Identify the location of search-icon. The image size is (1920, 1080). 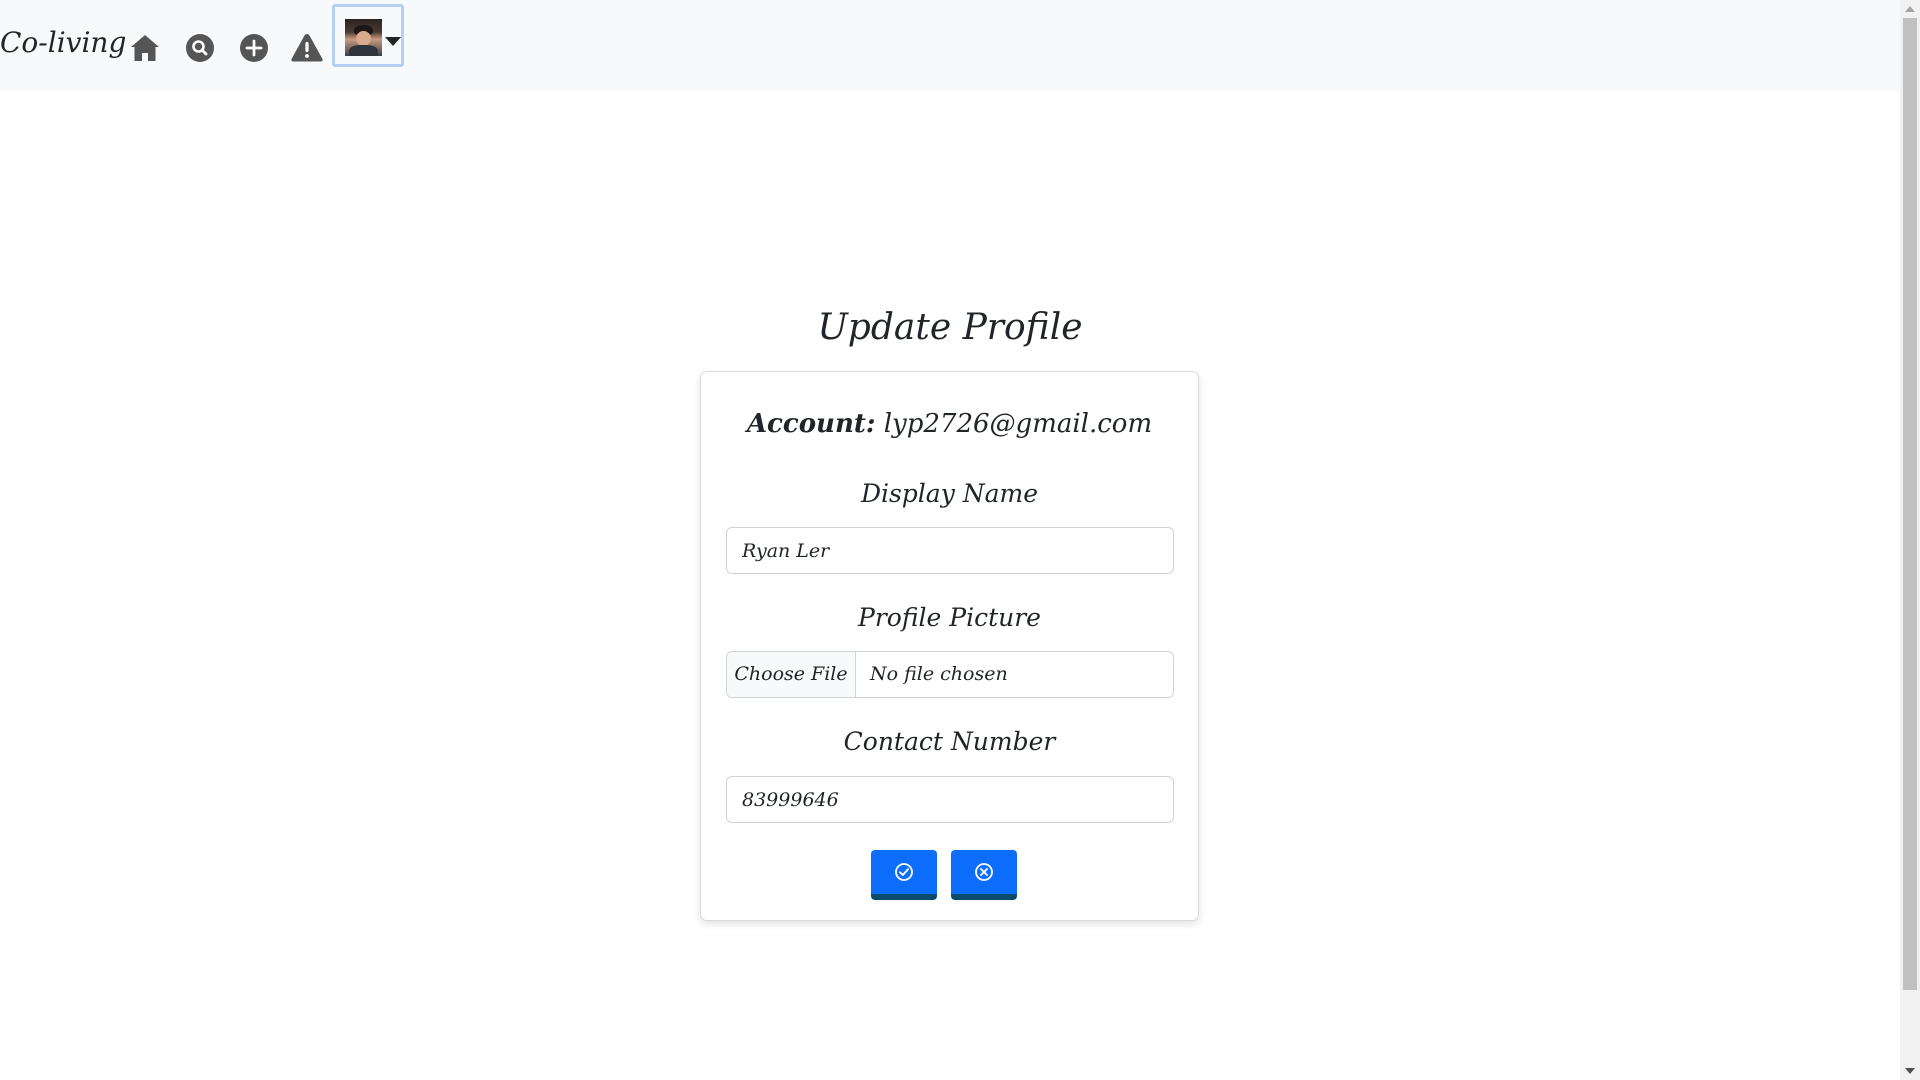
(200, 48).